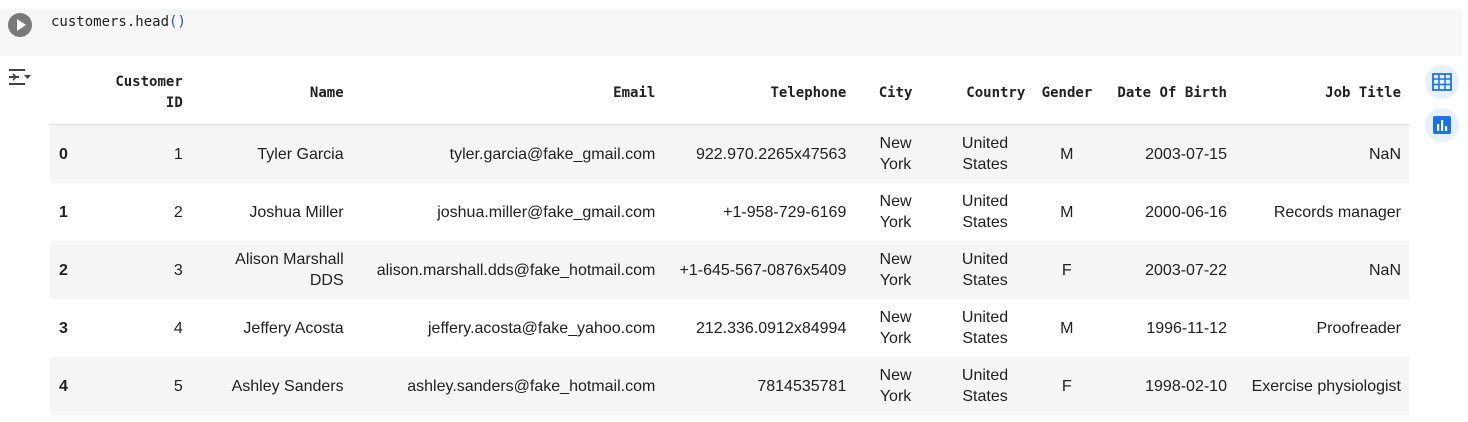 This screenshot has height=422, width=1468. What do you see at coordinates (271, 93) in the screenshot?
I see `column-header: Name` at bounding box center [271, 93].